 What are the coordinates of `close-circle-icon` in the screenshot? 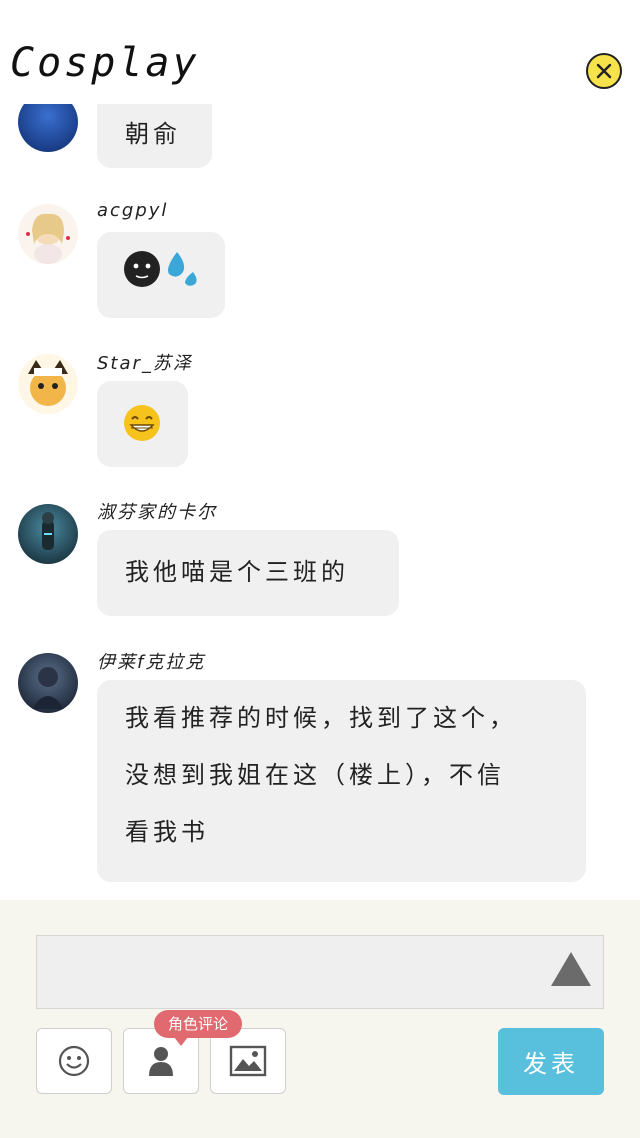 It's located at (604, 71).